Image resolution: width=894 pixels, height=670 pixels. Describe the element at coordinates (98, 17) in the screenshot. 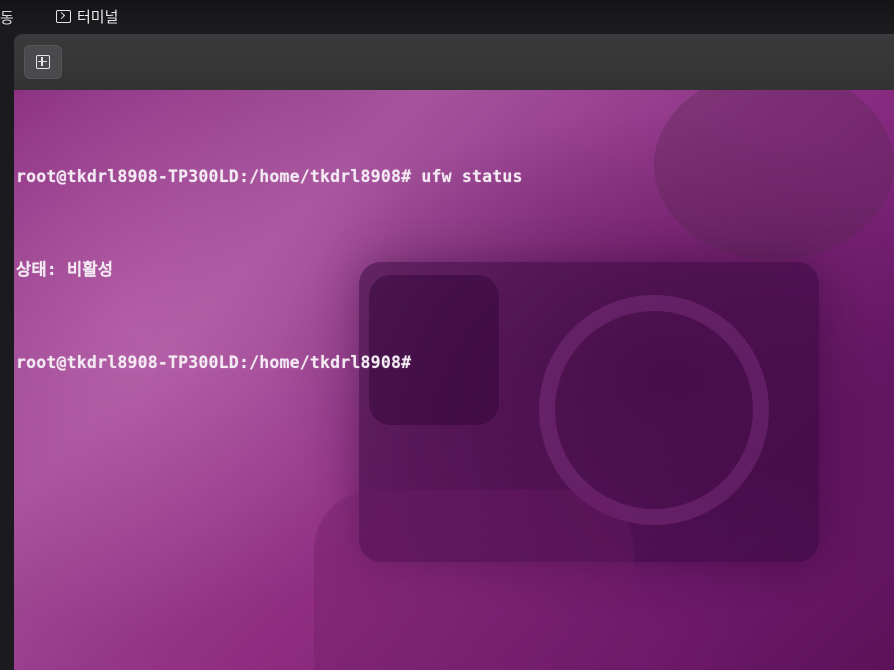

I see `app-menu-label: 터미널` at that location.